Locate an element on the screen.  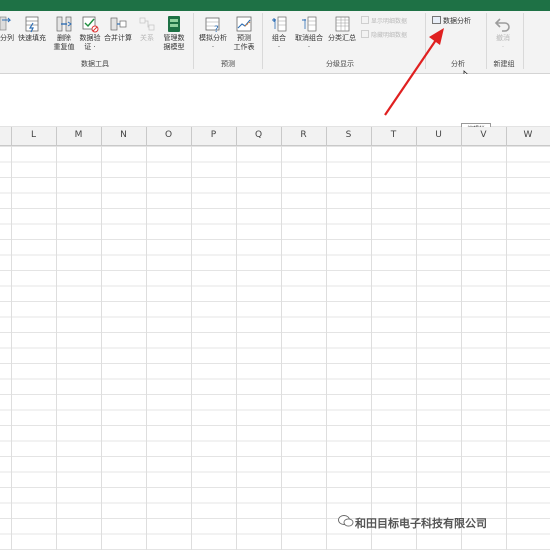
group-label-2: · is located at coordinates (279, 47).